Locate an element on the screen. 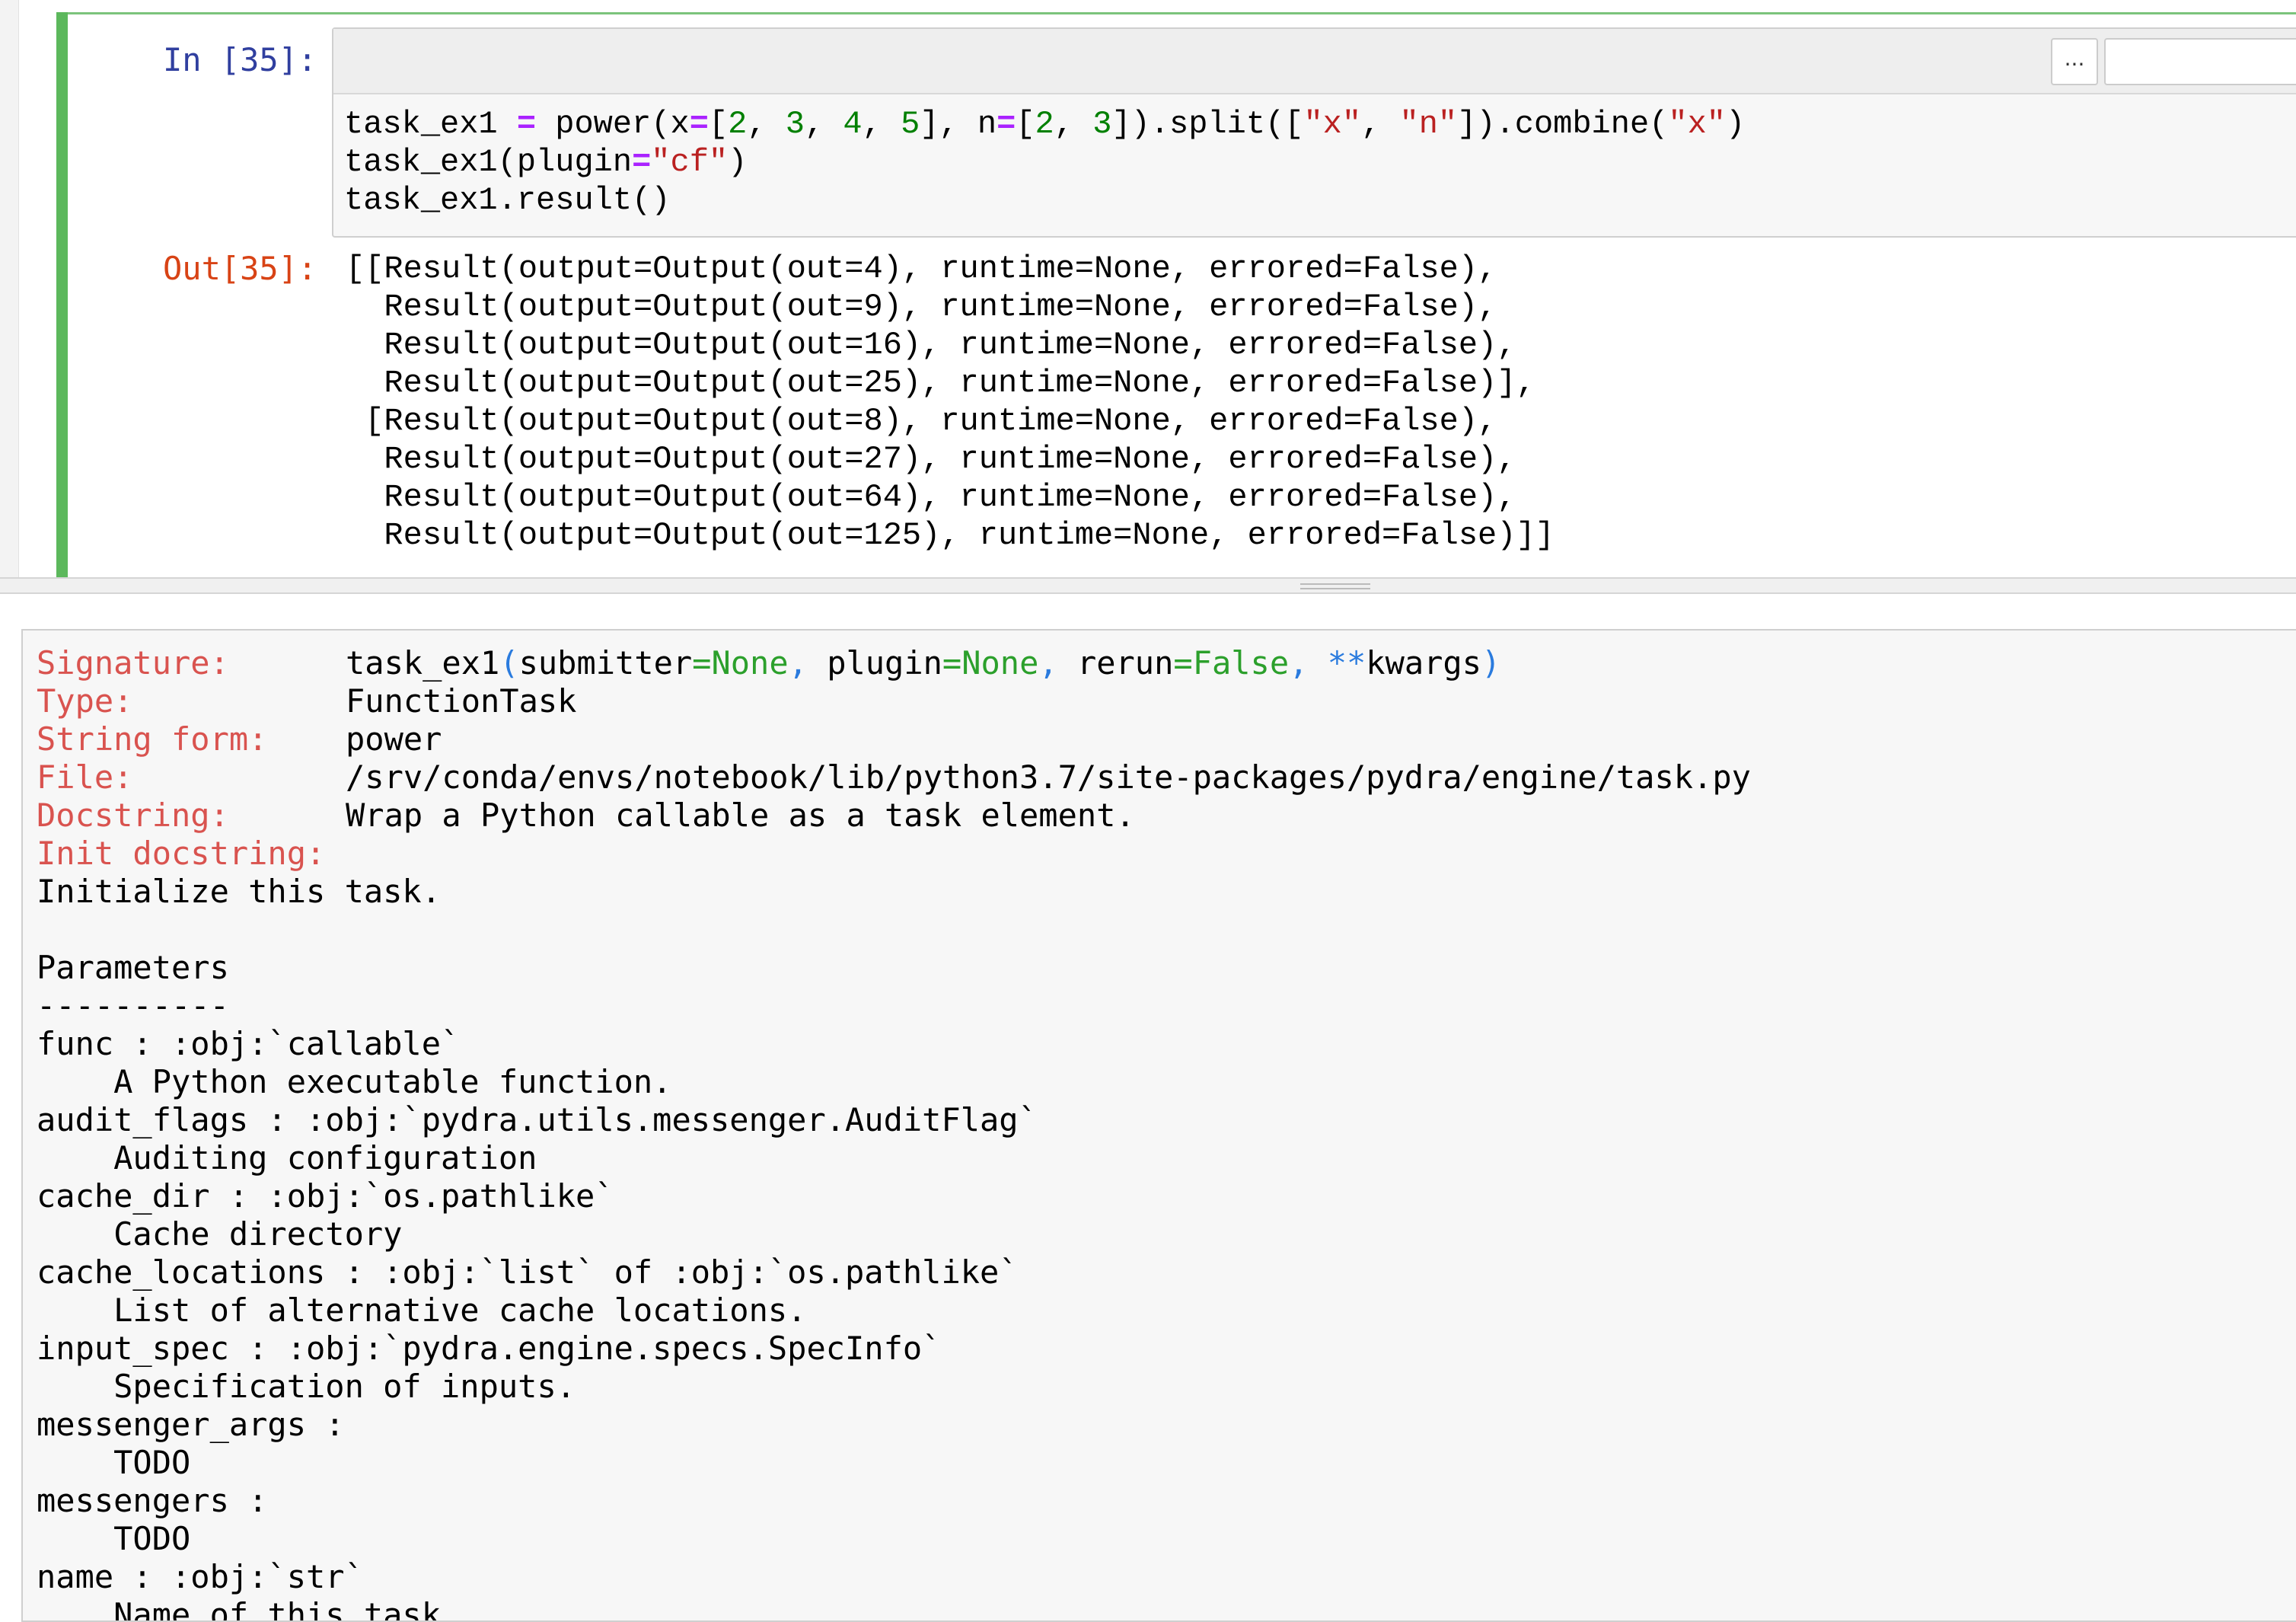 The height and width of the screenshot is (1622, 2296). type-label: Type: is located at coordinates (85, 701).